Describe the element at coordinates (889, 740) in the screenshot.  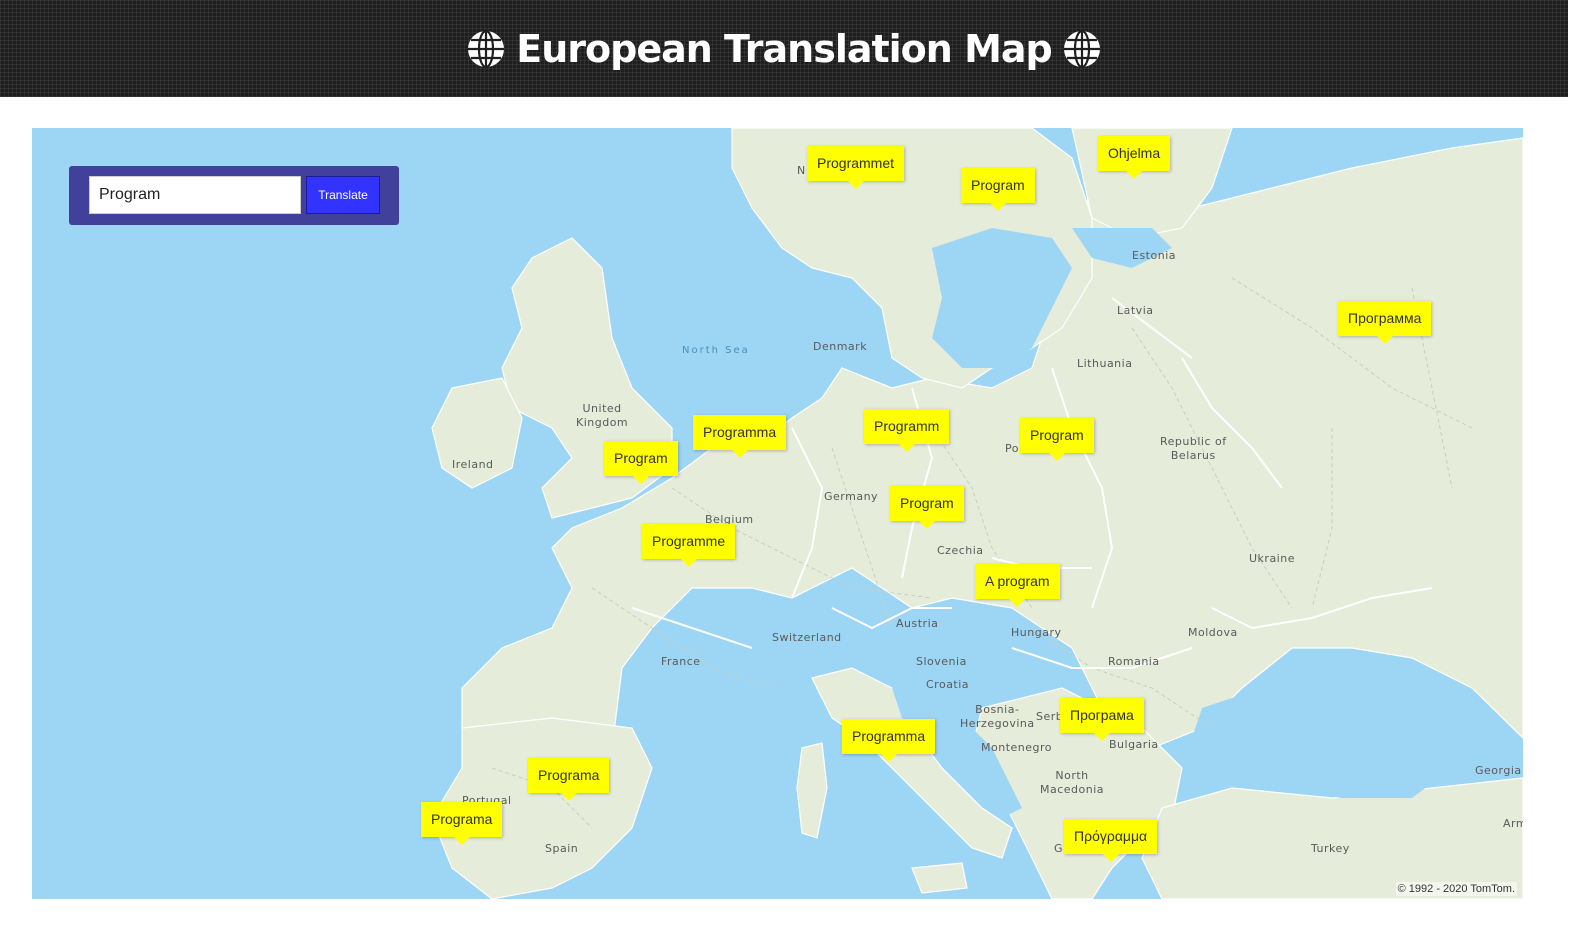
I see `translation-pin-italy: Programma` at that location.